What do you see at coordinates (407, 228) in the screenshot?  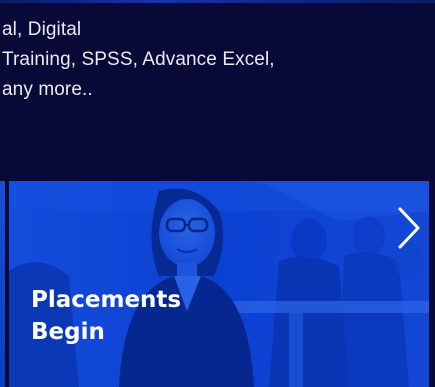 I see `chevron-right-icon` at bounding box center [407, 228].